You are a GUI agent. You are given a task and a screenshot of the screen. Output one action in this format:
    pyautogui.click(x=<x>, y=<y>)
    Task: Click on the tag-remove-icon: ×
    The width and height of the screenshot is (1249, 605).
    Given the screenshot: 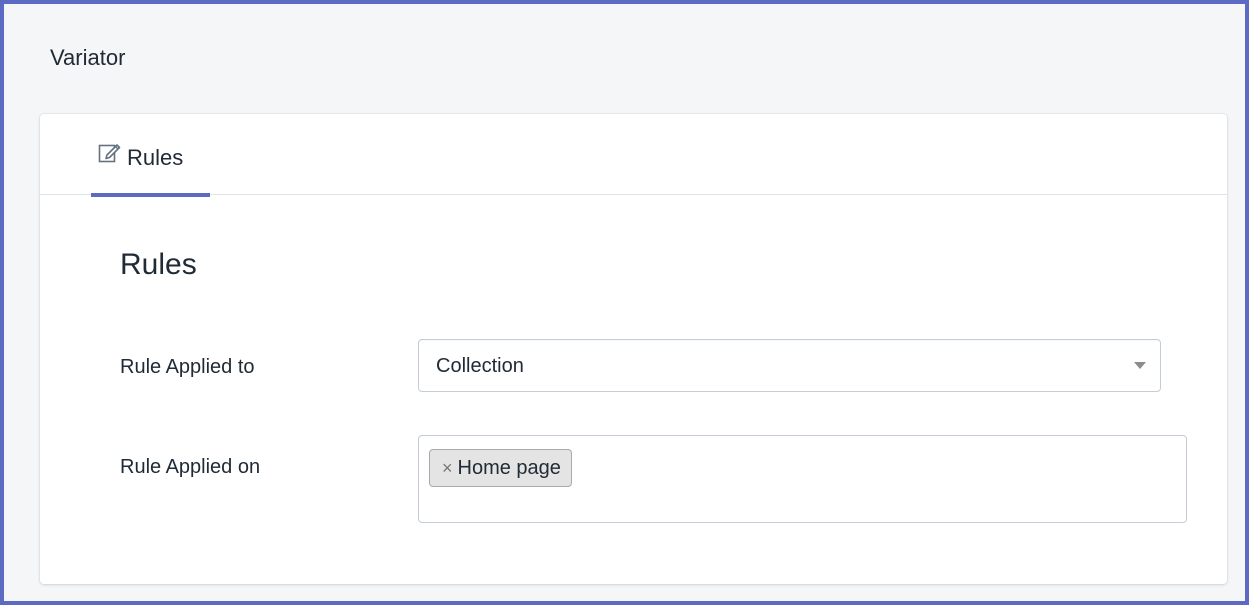 What is the action you would take?
    pyautogui.click(x=447, y=468)
    